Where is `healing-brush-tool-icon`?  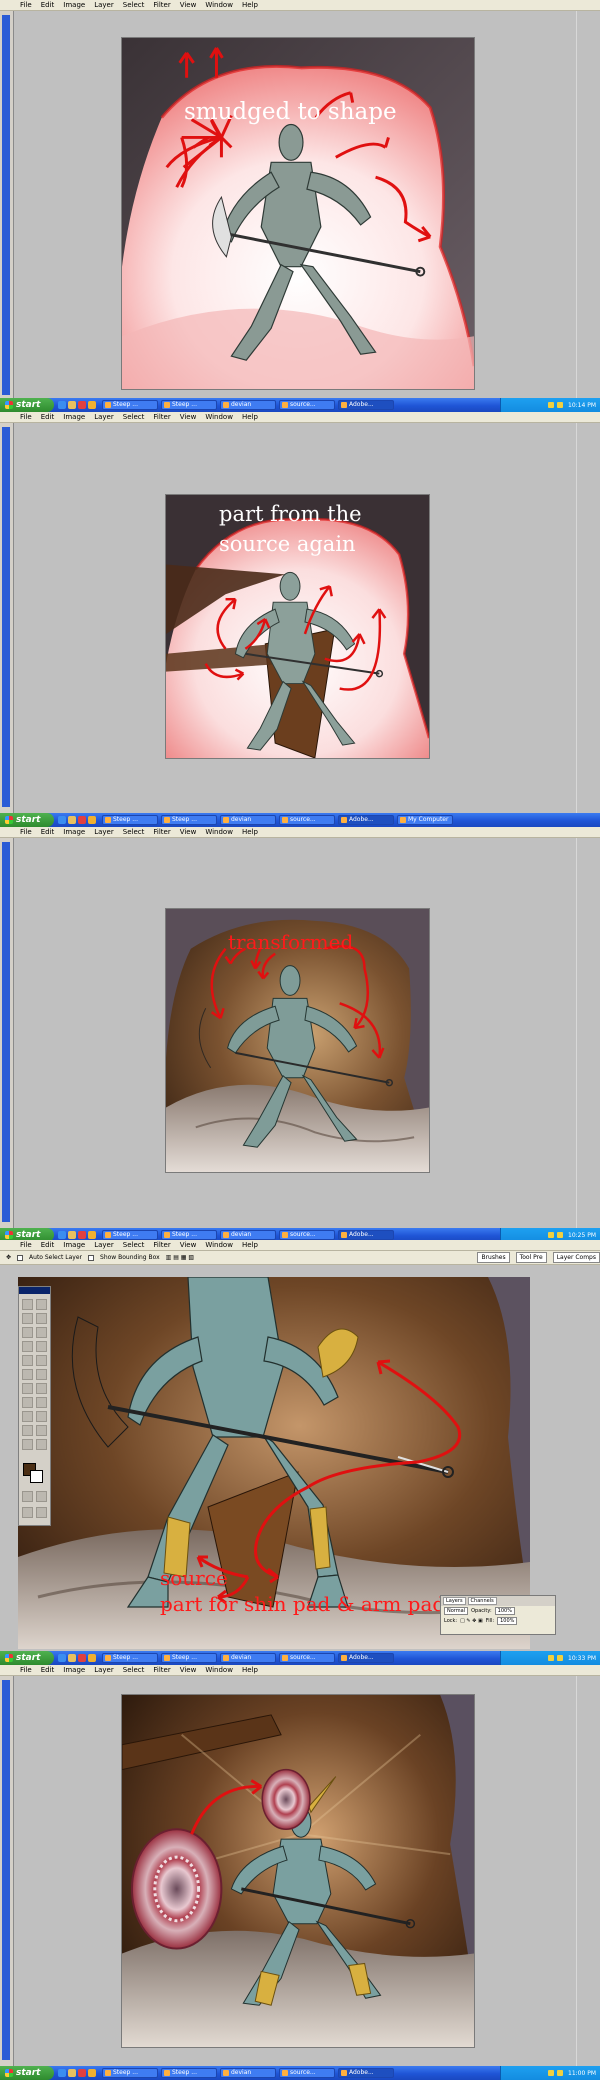
healing-brush-tool-icon is located at coordinates (27, 1346).